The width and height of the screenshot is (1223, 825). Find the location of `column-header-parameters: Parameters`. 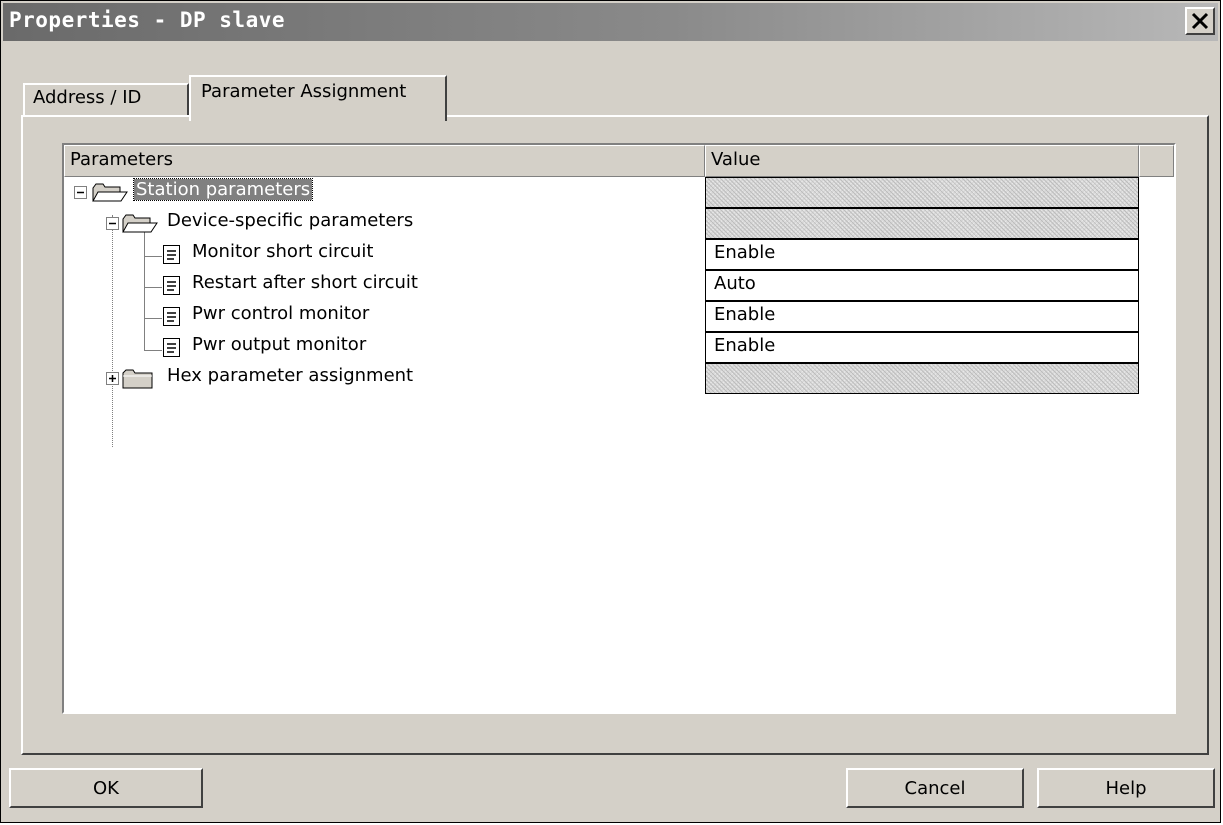

column-header-parameters: Parameters is located at coordinates (384, 161).